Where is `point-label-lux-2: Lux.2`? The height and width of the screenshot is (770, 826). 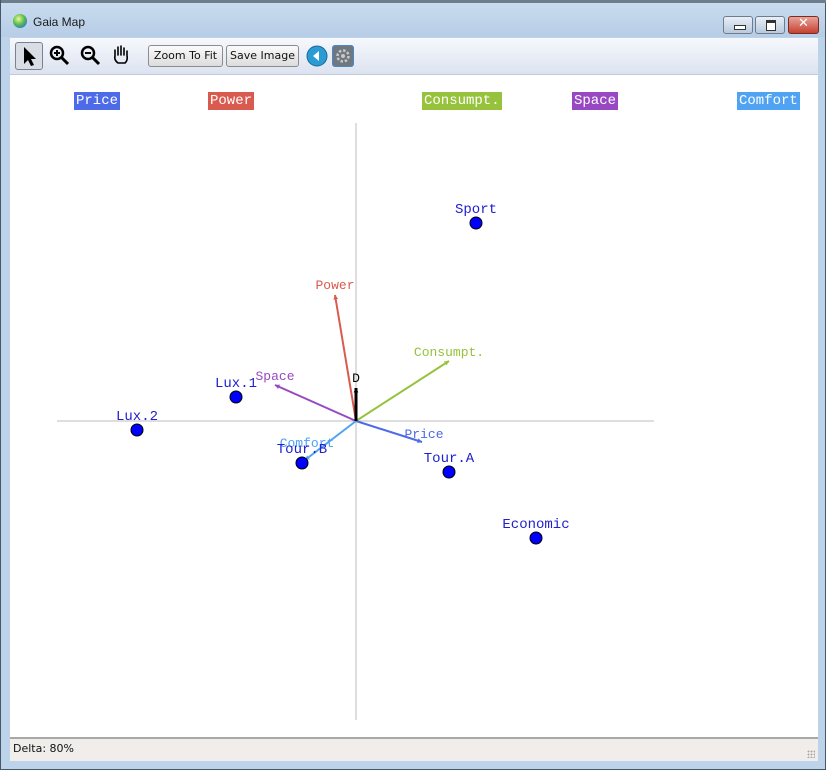 point-label-lux-2: Lux.2 is located at coordinates (137, 417).